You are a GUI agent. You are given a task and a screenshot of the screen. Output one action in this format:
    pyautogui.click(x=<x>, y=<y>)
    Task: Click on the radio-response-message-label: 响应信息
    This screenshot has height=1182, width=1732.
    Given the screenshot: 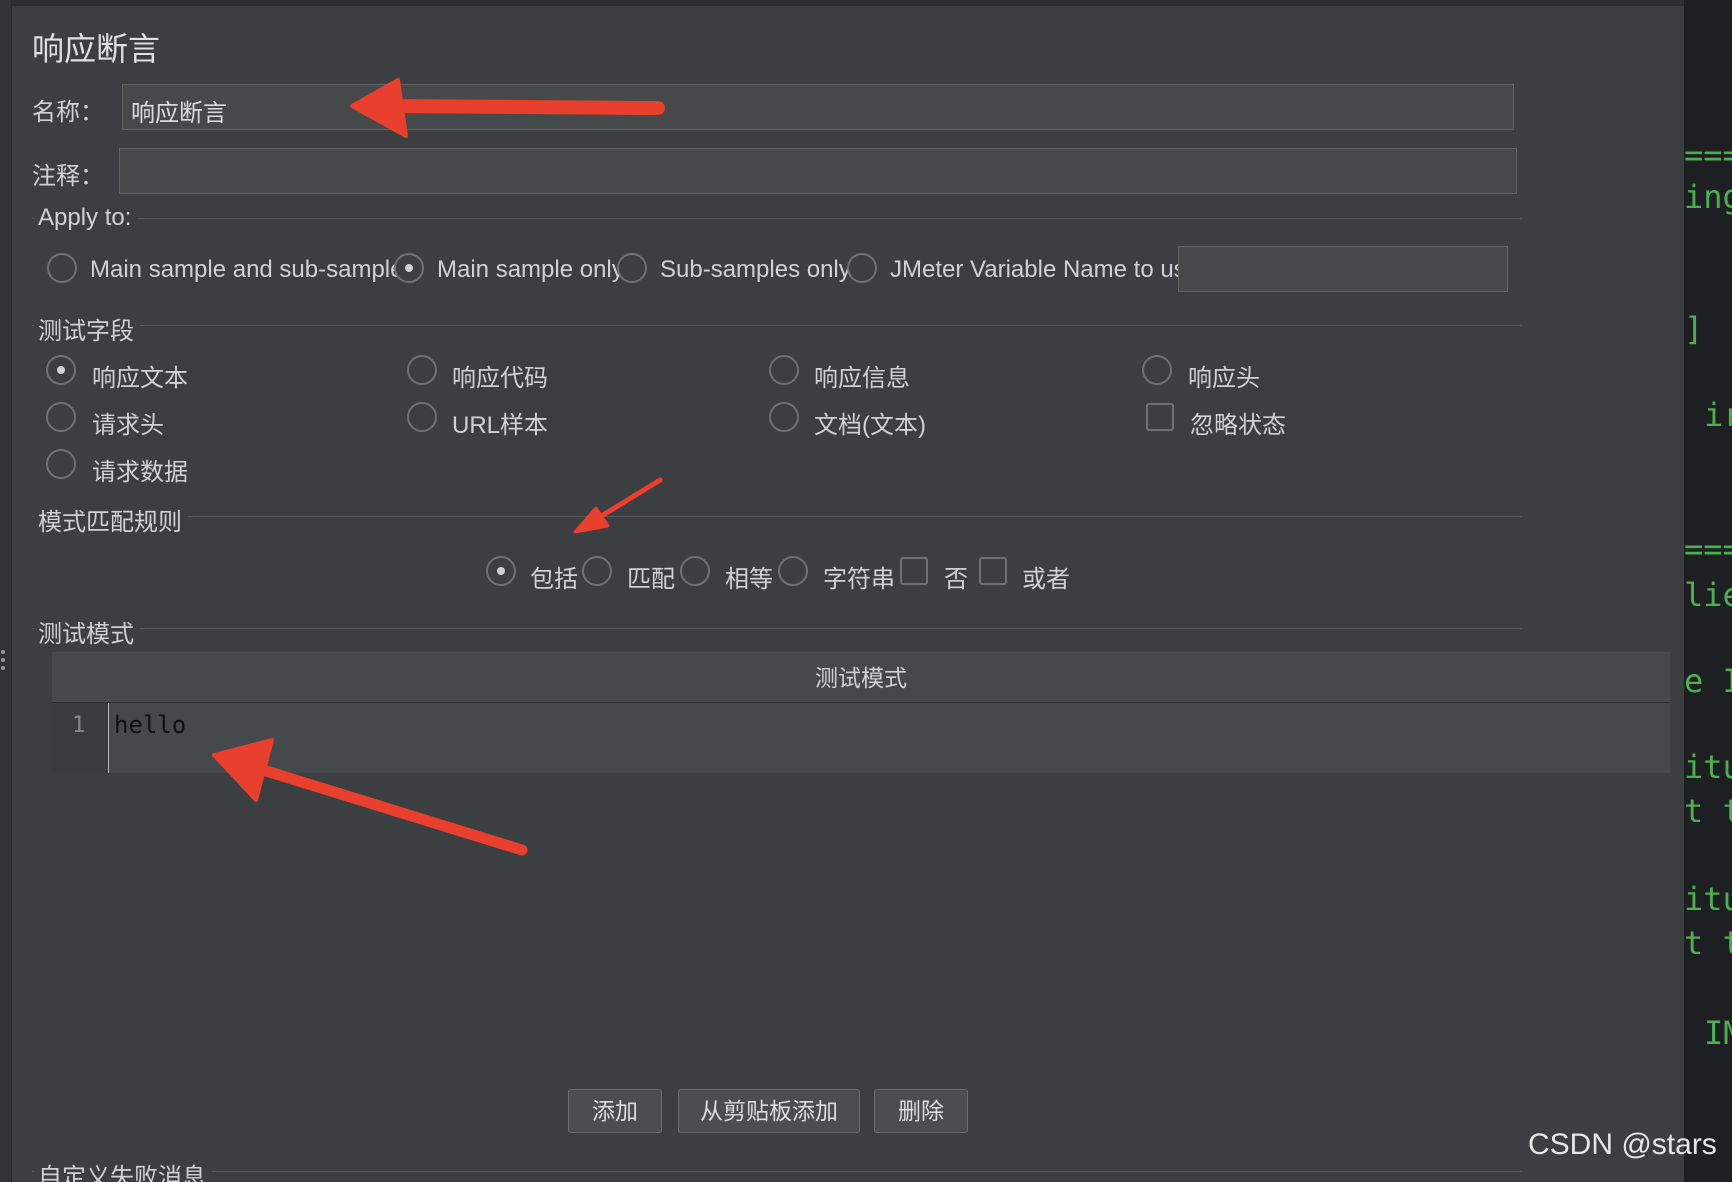 What is the action you would take?
    pyautogui.click(x=862, y=378)
    